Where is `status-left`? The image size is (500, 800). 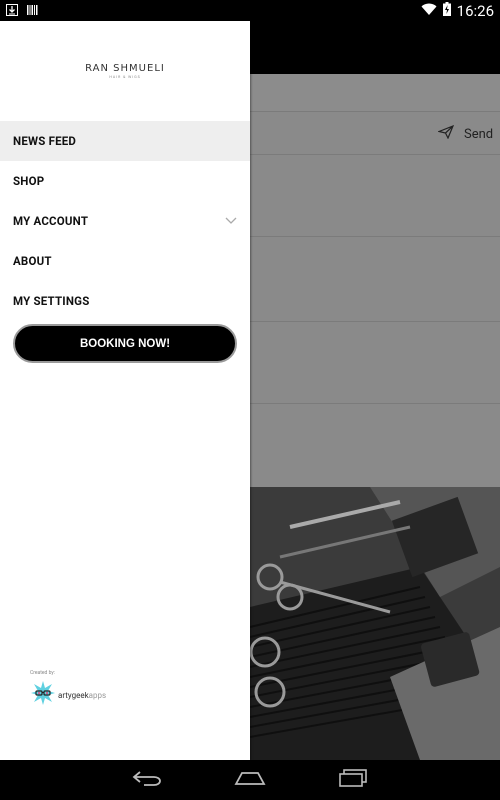 status-left is located at coordinates (22, 10).